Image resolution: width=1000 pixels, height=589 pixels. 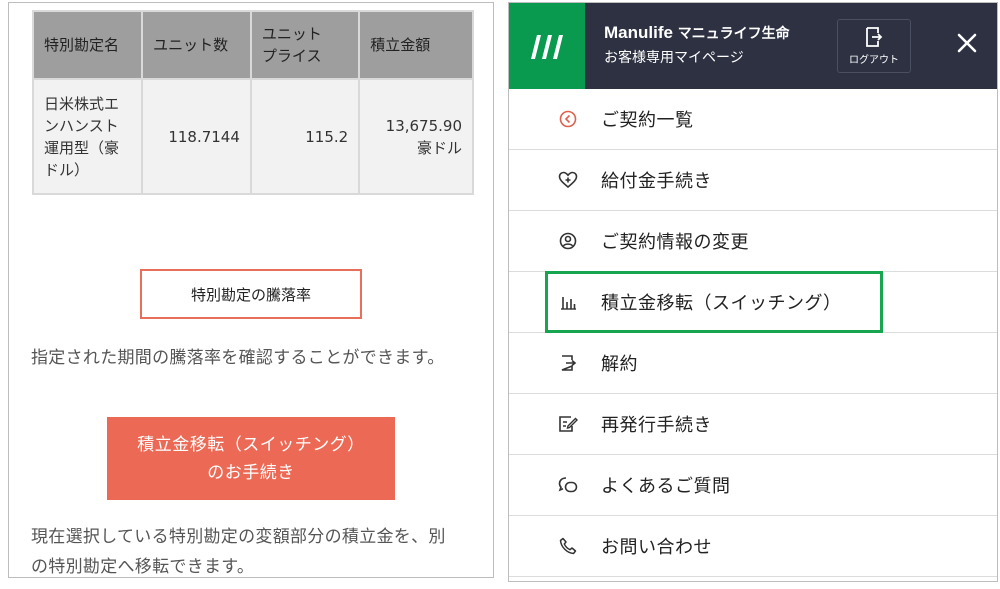 What do you see at coordinates (196, 136) in the screenshot?
I see `units-cell: 118.7144` at bounding box center [196, 136].